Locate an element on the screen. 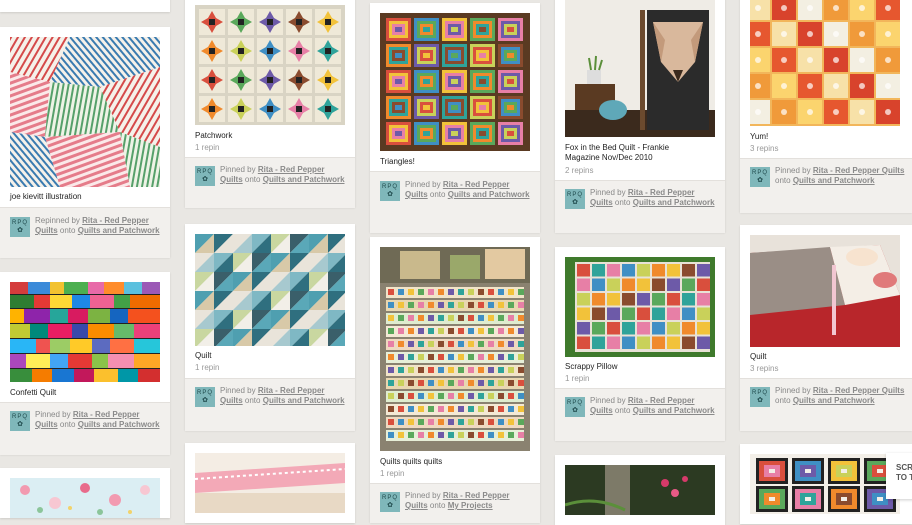  pin-card-top-partial is located at coordinates (85, 6).